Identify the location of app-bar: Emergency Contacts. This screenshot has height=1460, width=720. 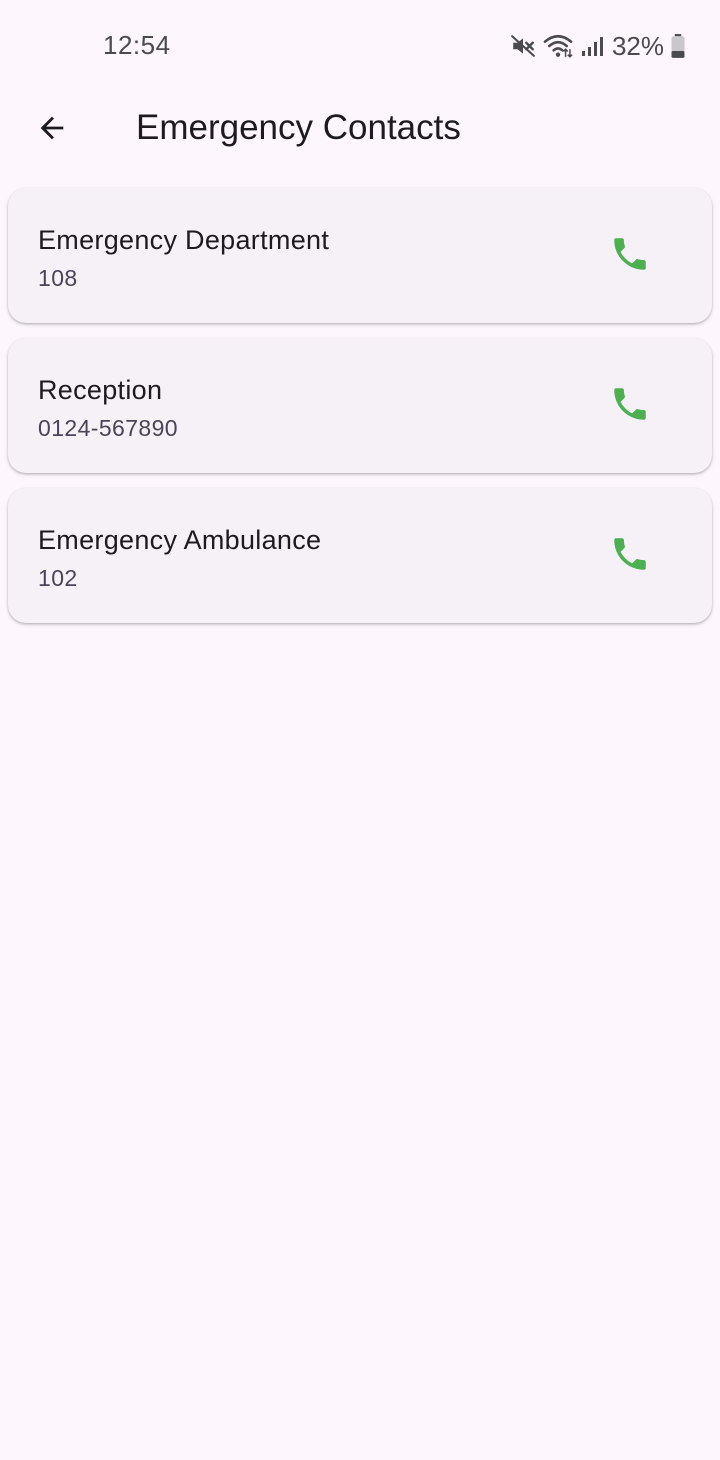
(360, 130).